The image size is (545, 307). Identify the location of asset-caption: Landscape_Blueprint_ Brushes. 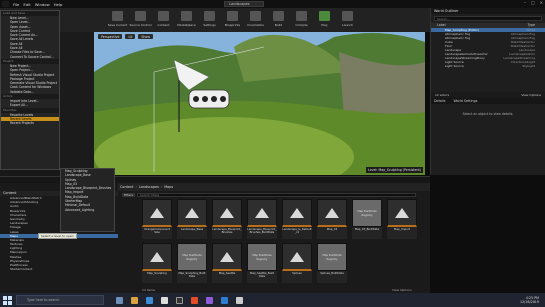
(227, 233).